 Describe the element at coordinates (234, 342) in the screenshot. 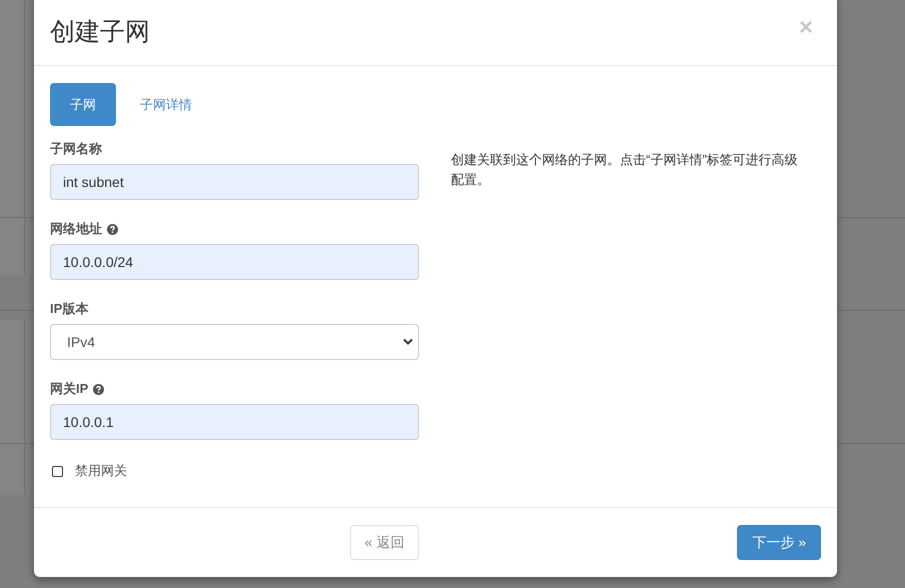

I see `select-field: IPv4` at that location.